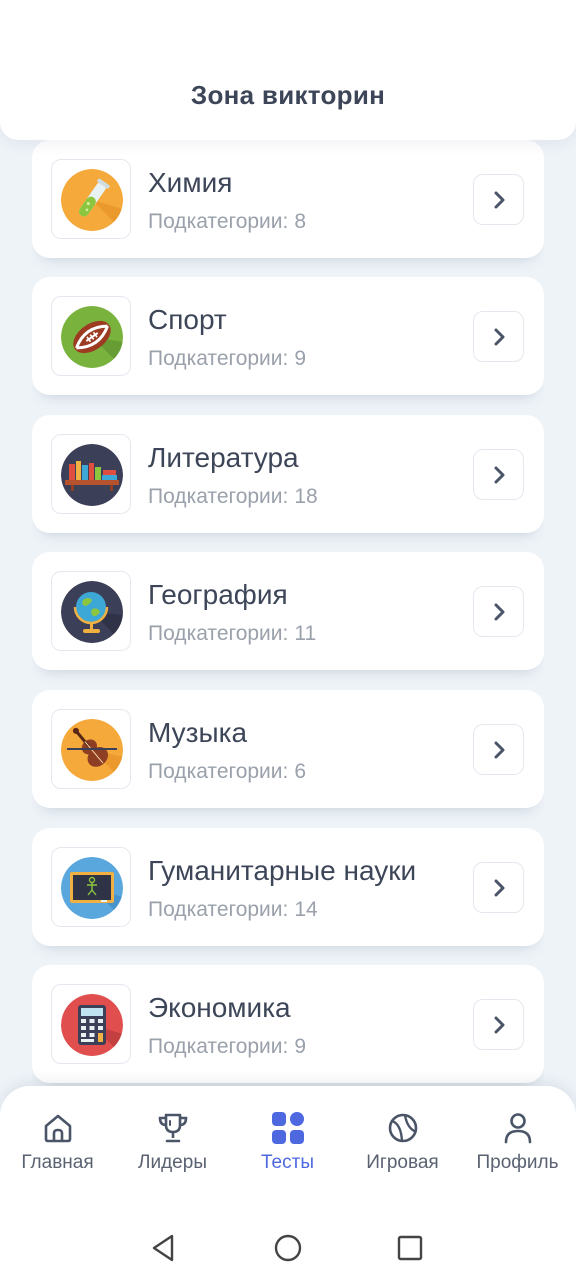 This screenshot has height=1280, width=576. I want to click on subcategory-count: 8, so click(300, 221).